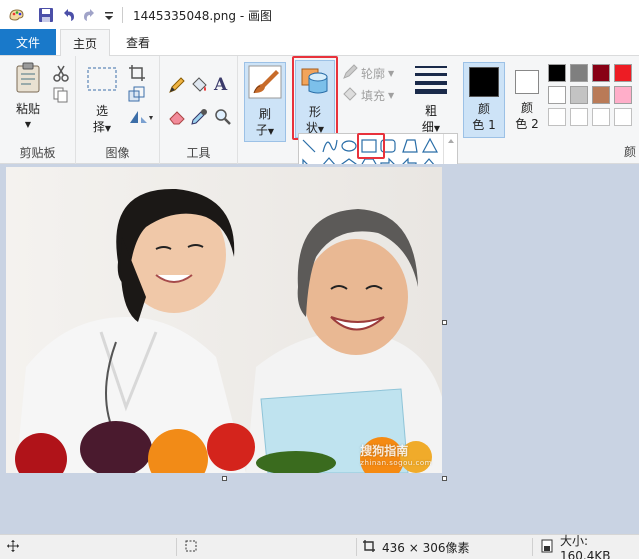 The height and width of the screenshot is (559, 639). What do you see at coordinates (138, 42) in the screenshot?
I see `tab-view: 查看` at bounding box center [138, 42].